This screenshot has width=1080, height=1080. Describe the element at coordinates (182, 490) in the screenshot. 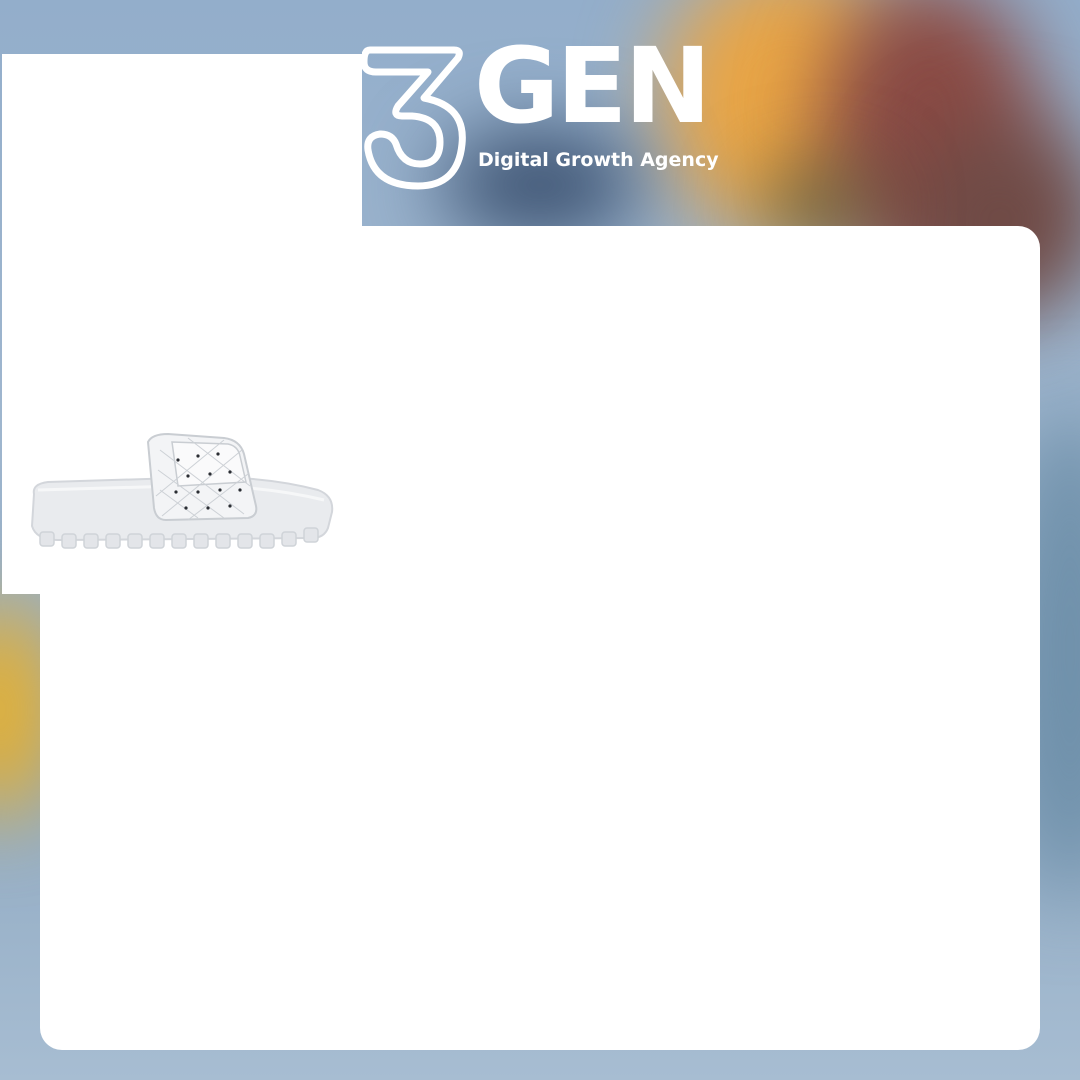

I see `slide-sandal-image` at that location.